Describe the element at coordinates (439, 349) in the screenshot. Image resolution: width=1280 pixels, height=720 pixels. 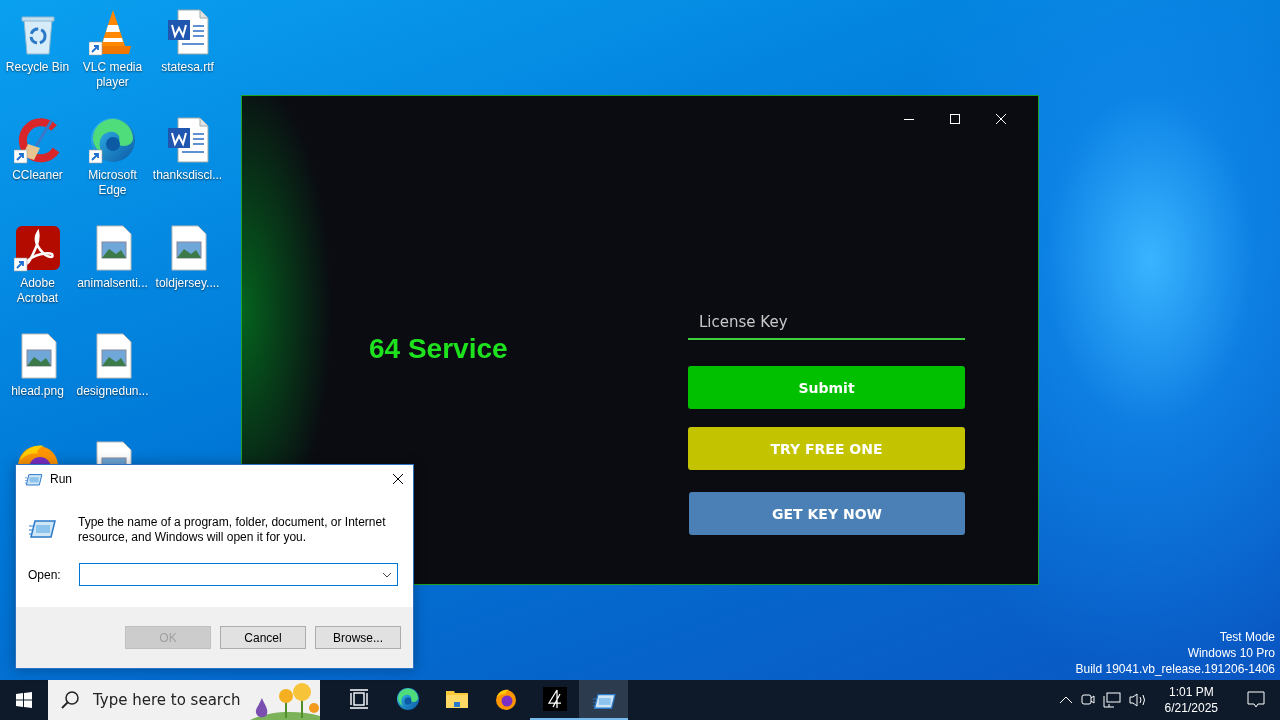
I see `app-heading: 64 Service` at that location.